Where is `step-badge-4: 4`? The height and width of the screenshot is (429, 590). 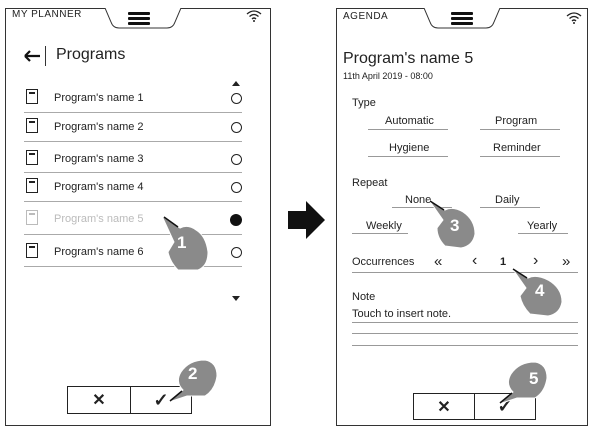
step-badge-4: 4 is located at coordinates (540, 290).